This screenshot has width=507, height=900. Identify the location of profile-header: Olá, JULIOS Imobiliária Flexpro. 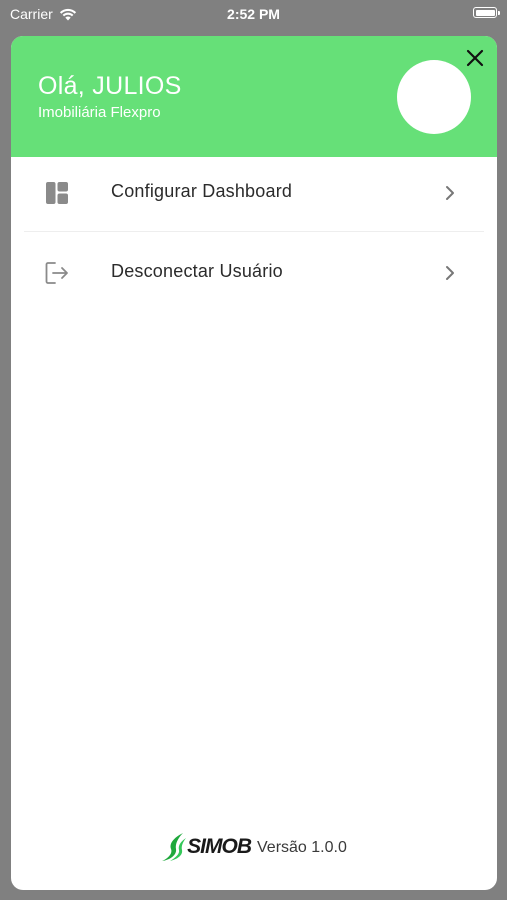
(254, 96).